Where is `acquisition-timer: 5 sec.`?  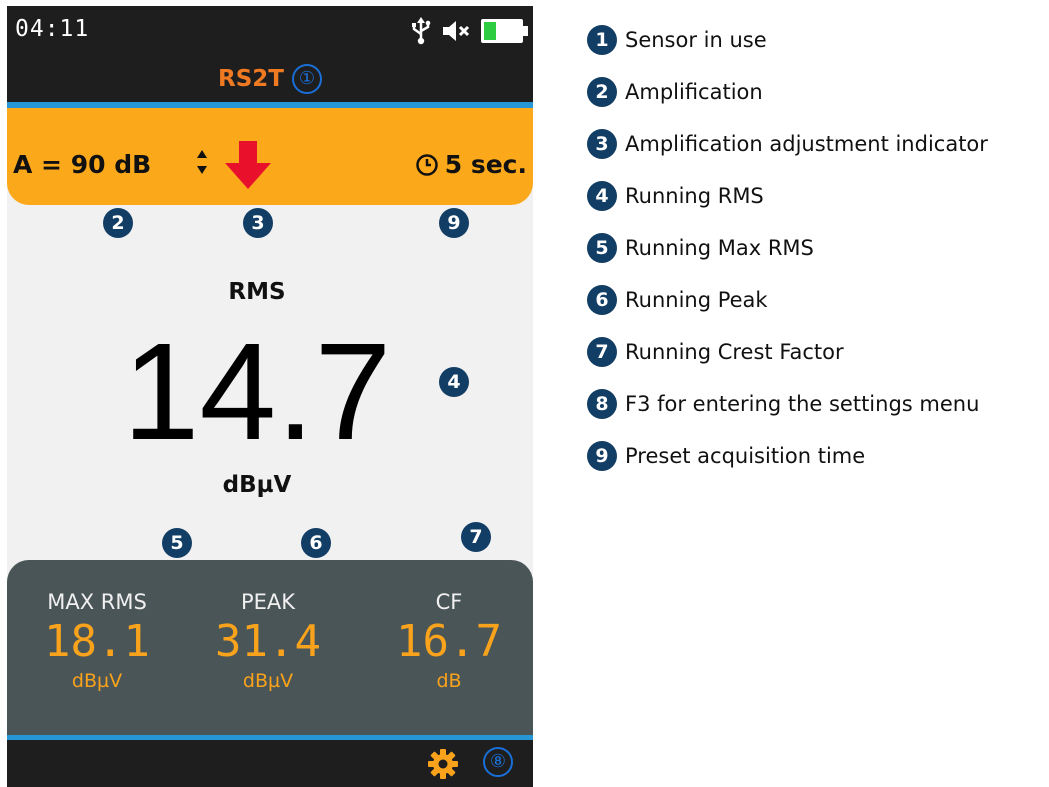
acquisition-timer: 5 sec. is located at coordinates (471, 164).